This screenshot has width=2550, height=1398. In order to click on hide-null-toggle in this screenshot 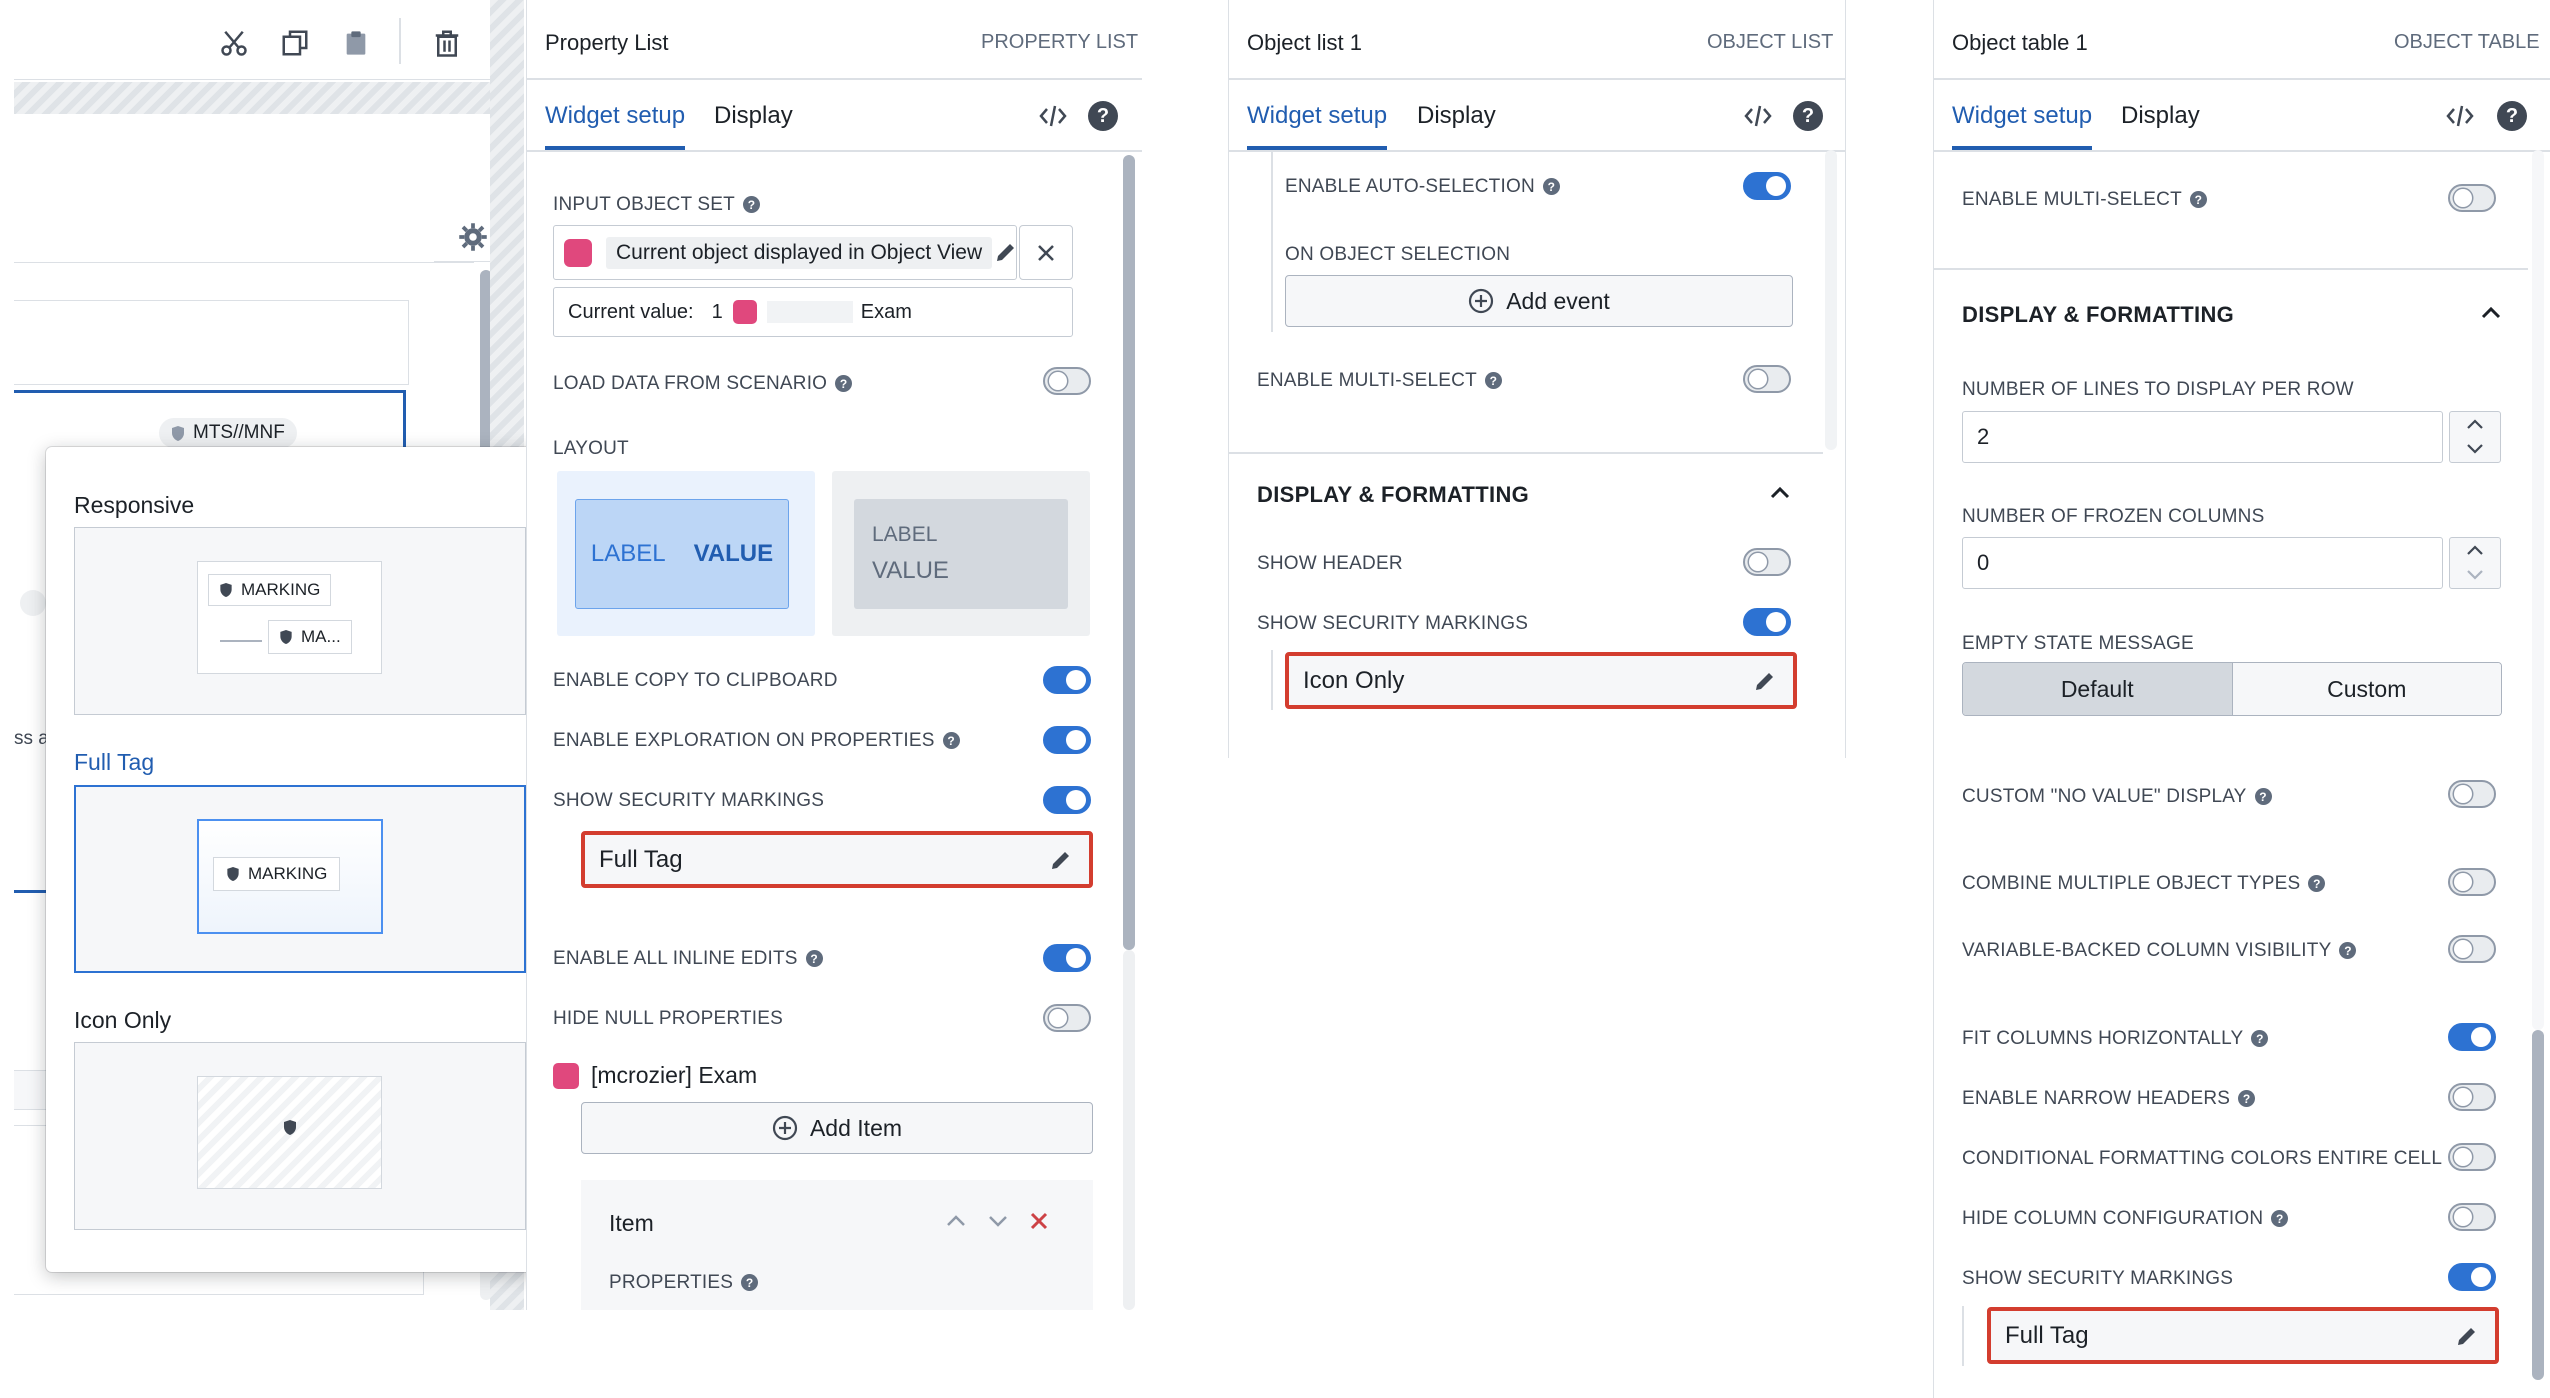, I will do `click(1067, 1018)`.